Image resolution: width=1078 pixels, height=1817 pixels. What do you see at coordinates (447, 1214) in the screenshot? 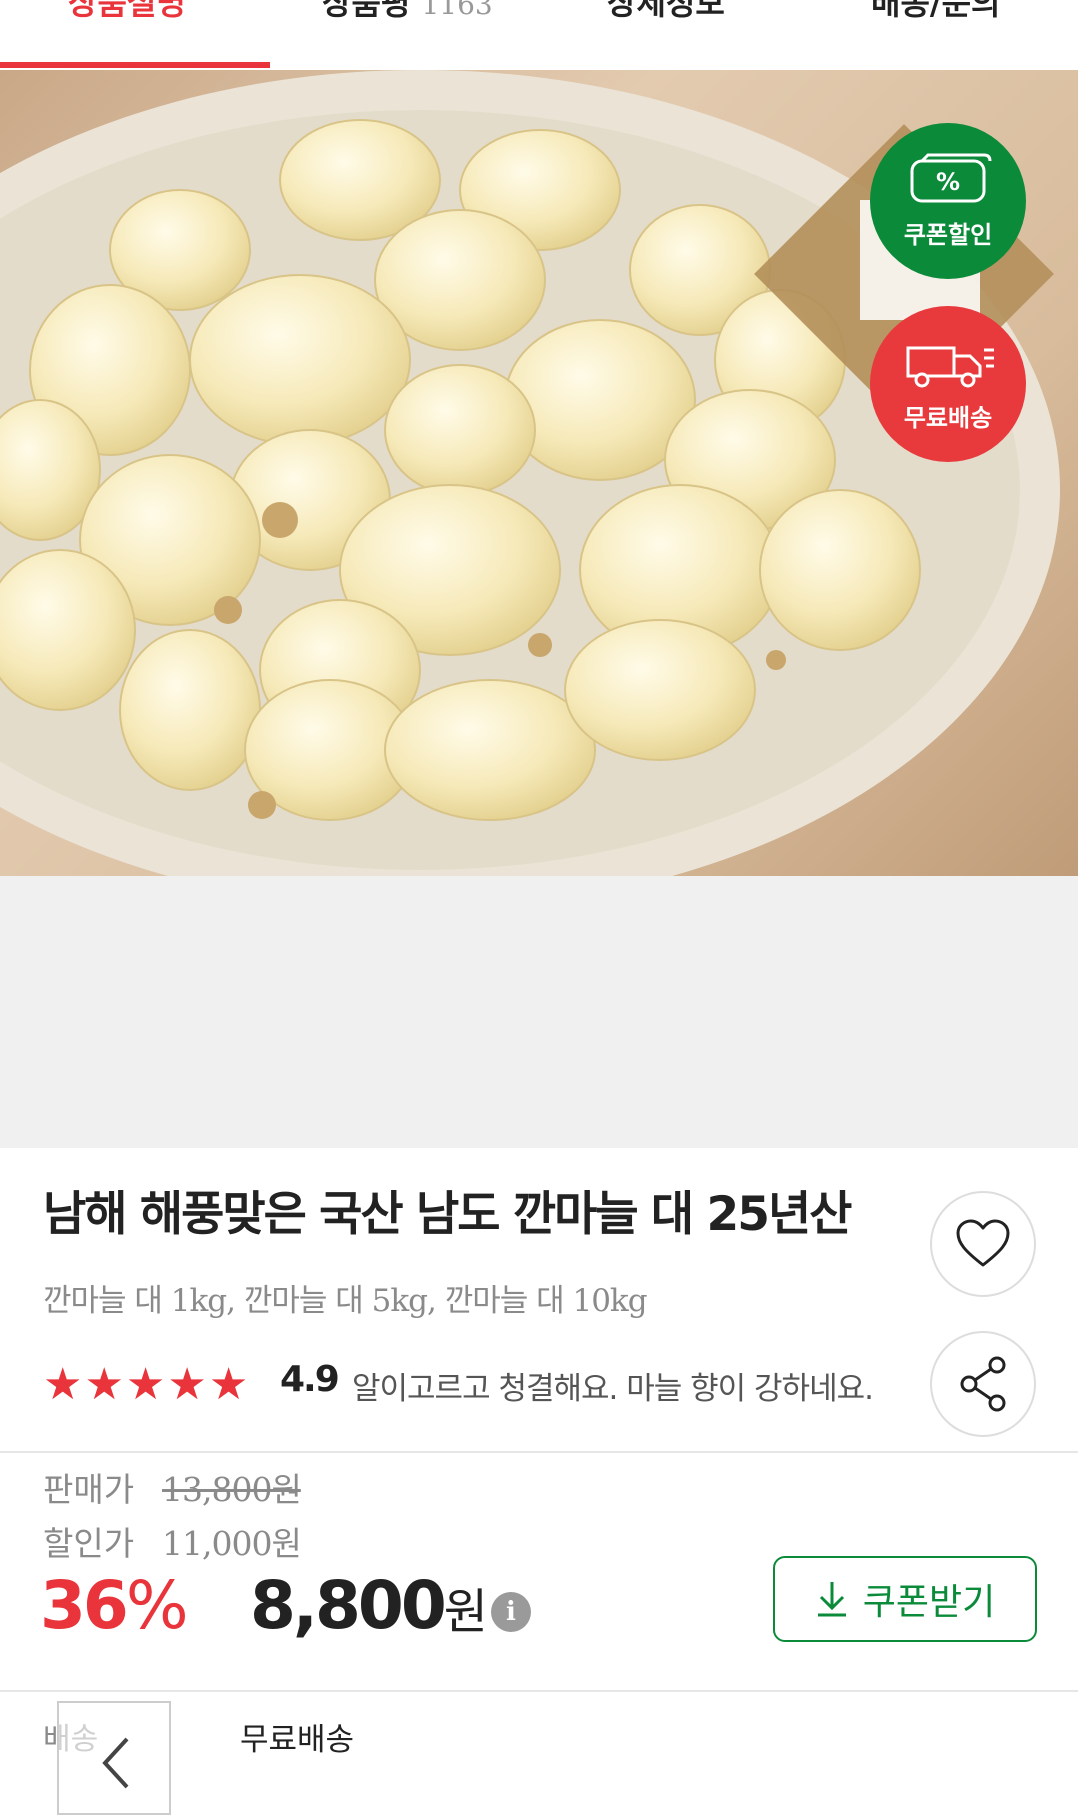
I see `product-title: 남해 해풍맞은 국산 남도 깐마늘 대 25년산` at bounding box center [447, 1214].